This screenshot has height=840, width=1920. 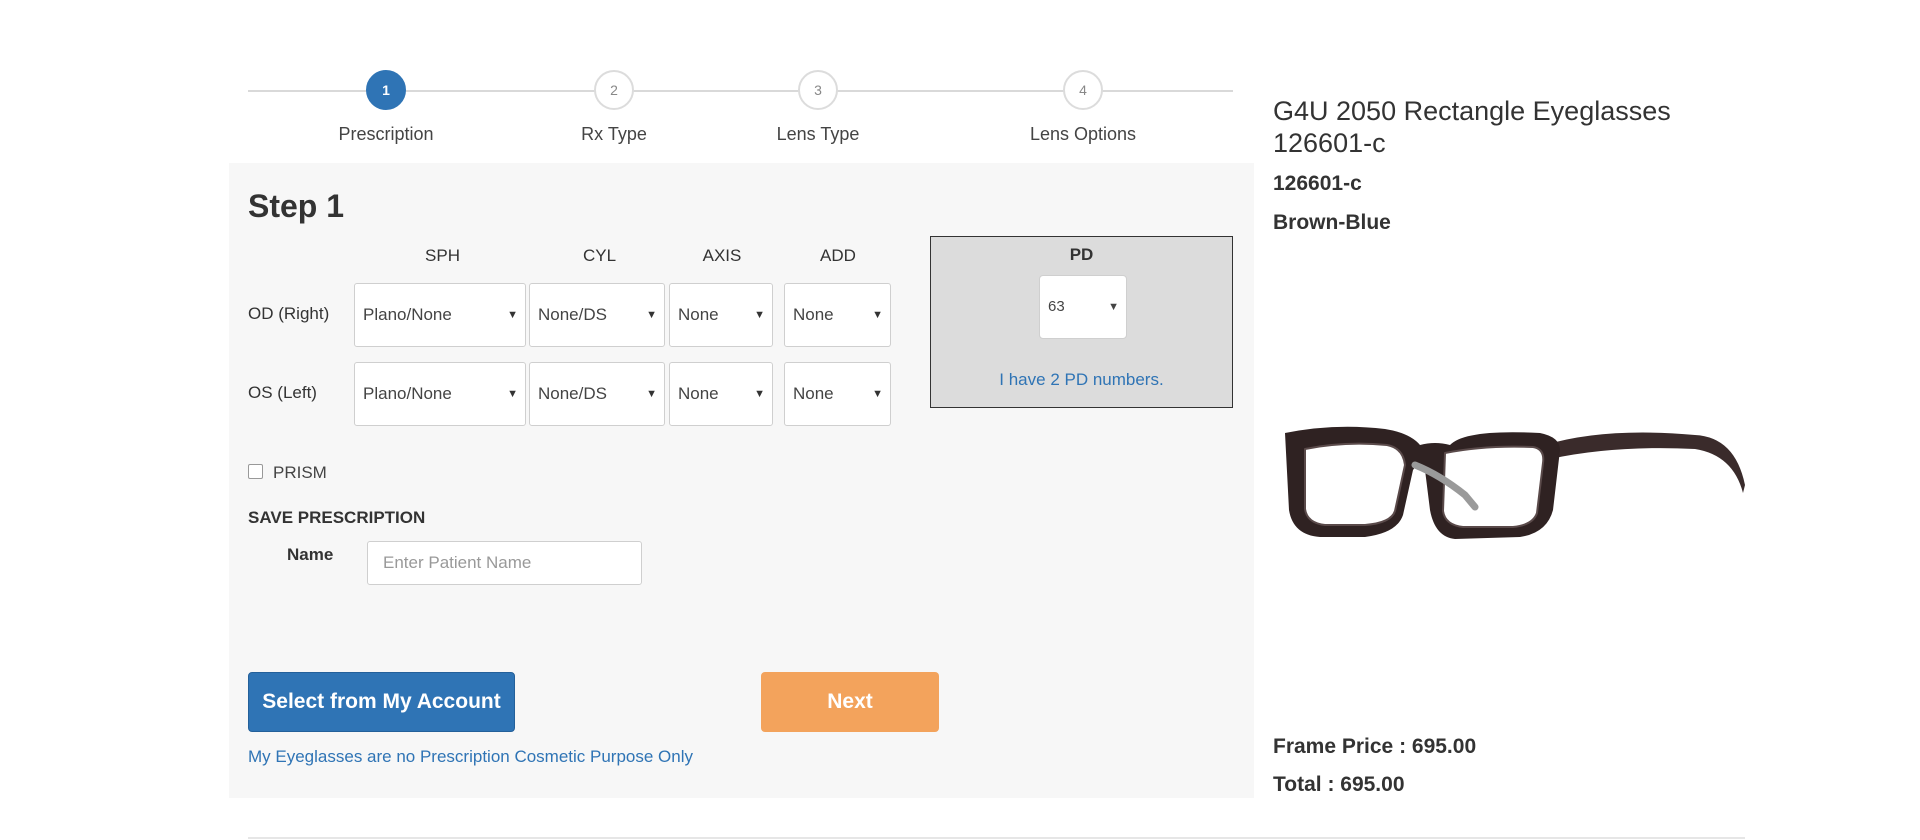 I want to click on name-label: Name, so click(x=310, y=554).